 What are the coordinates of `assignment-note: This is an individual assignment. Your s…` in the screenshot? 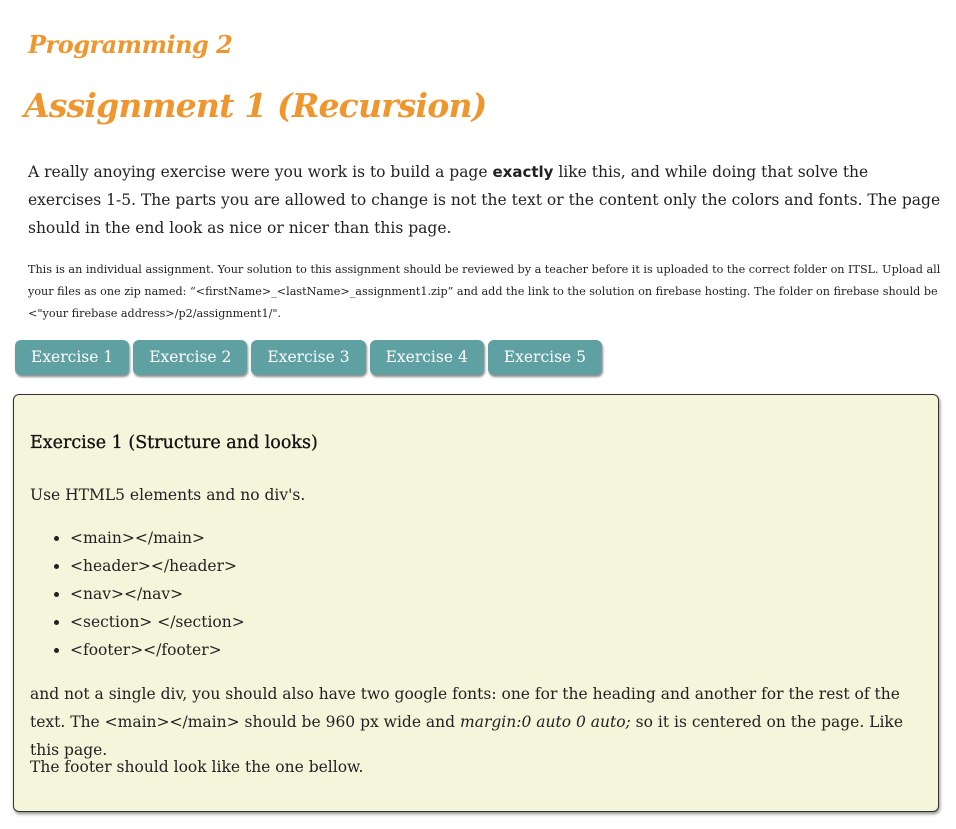 It's located at (484, 291).